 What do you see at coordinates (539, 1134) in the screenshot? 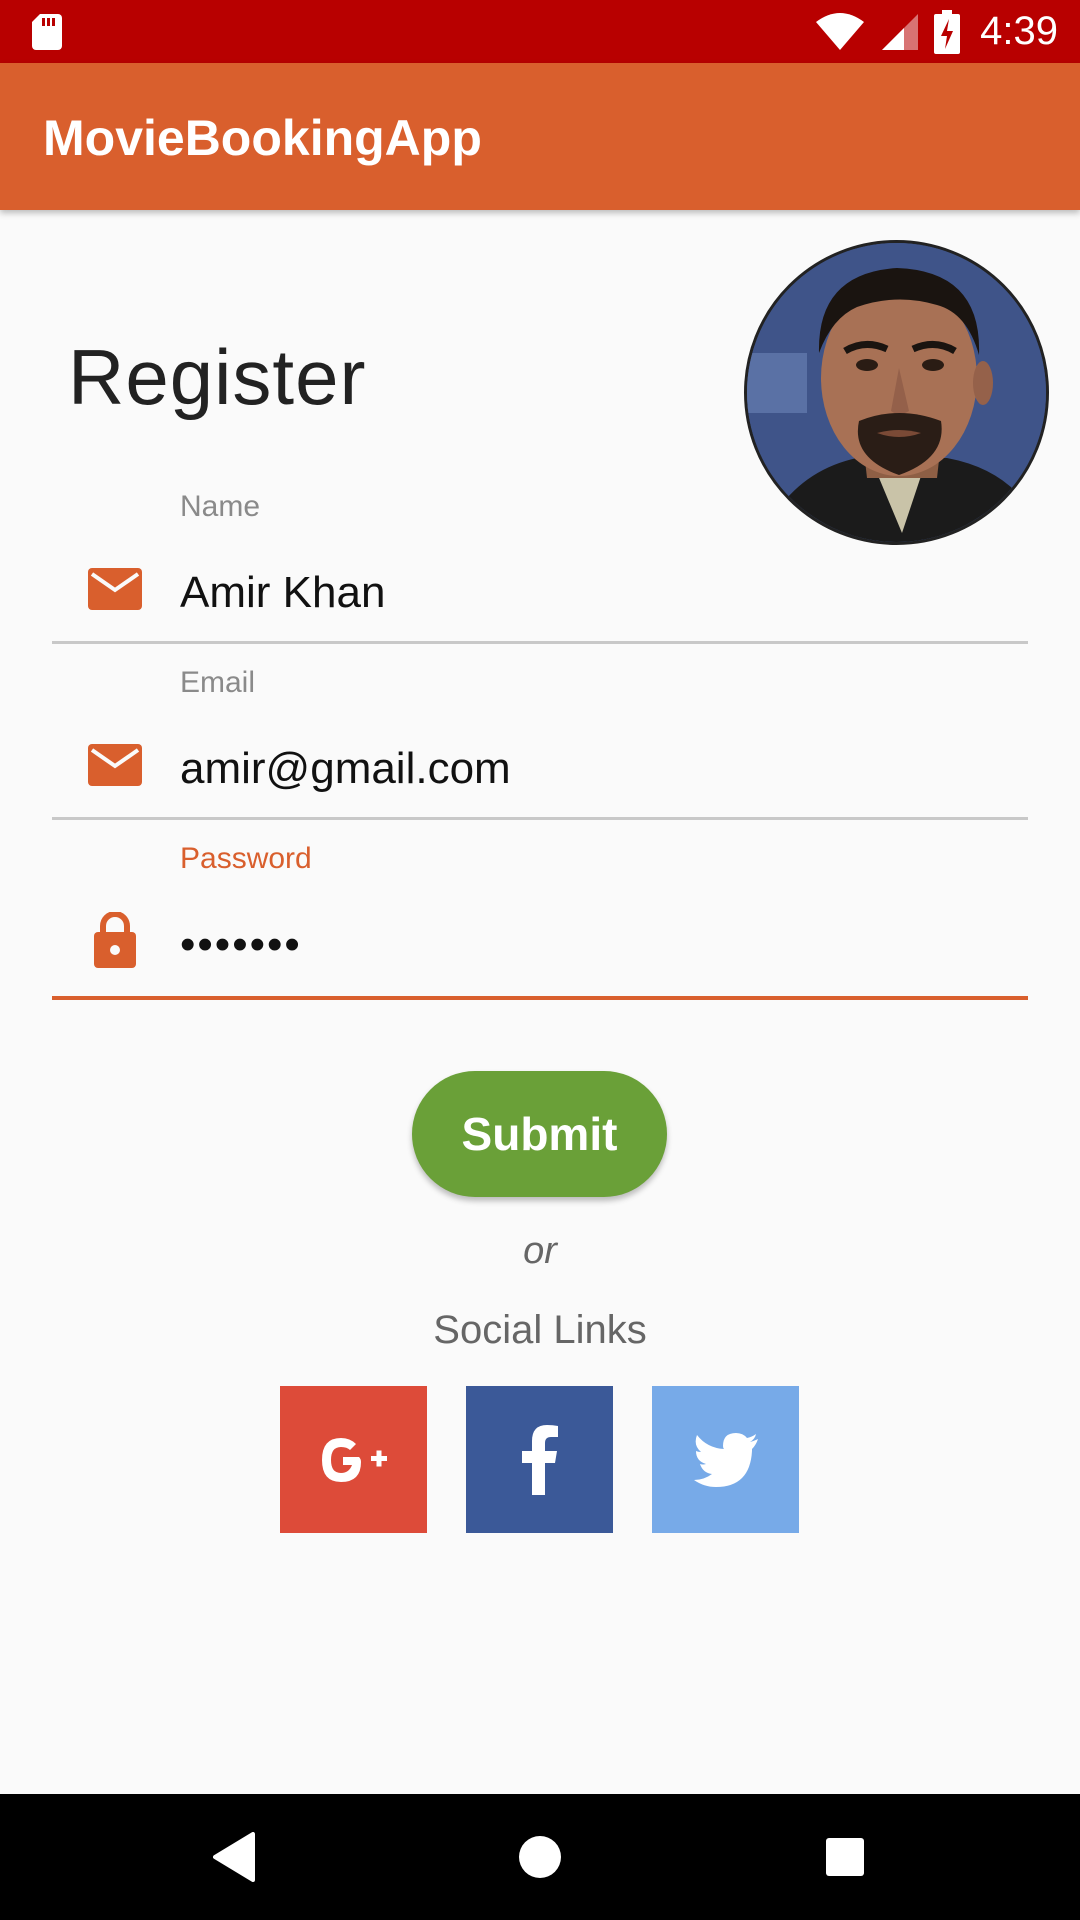
I see `submit-button: Submit` at bounding box center [539, 1134].